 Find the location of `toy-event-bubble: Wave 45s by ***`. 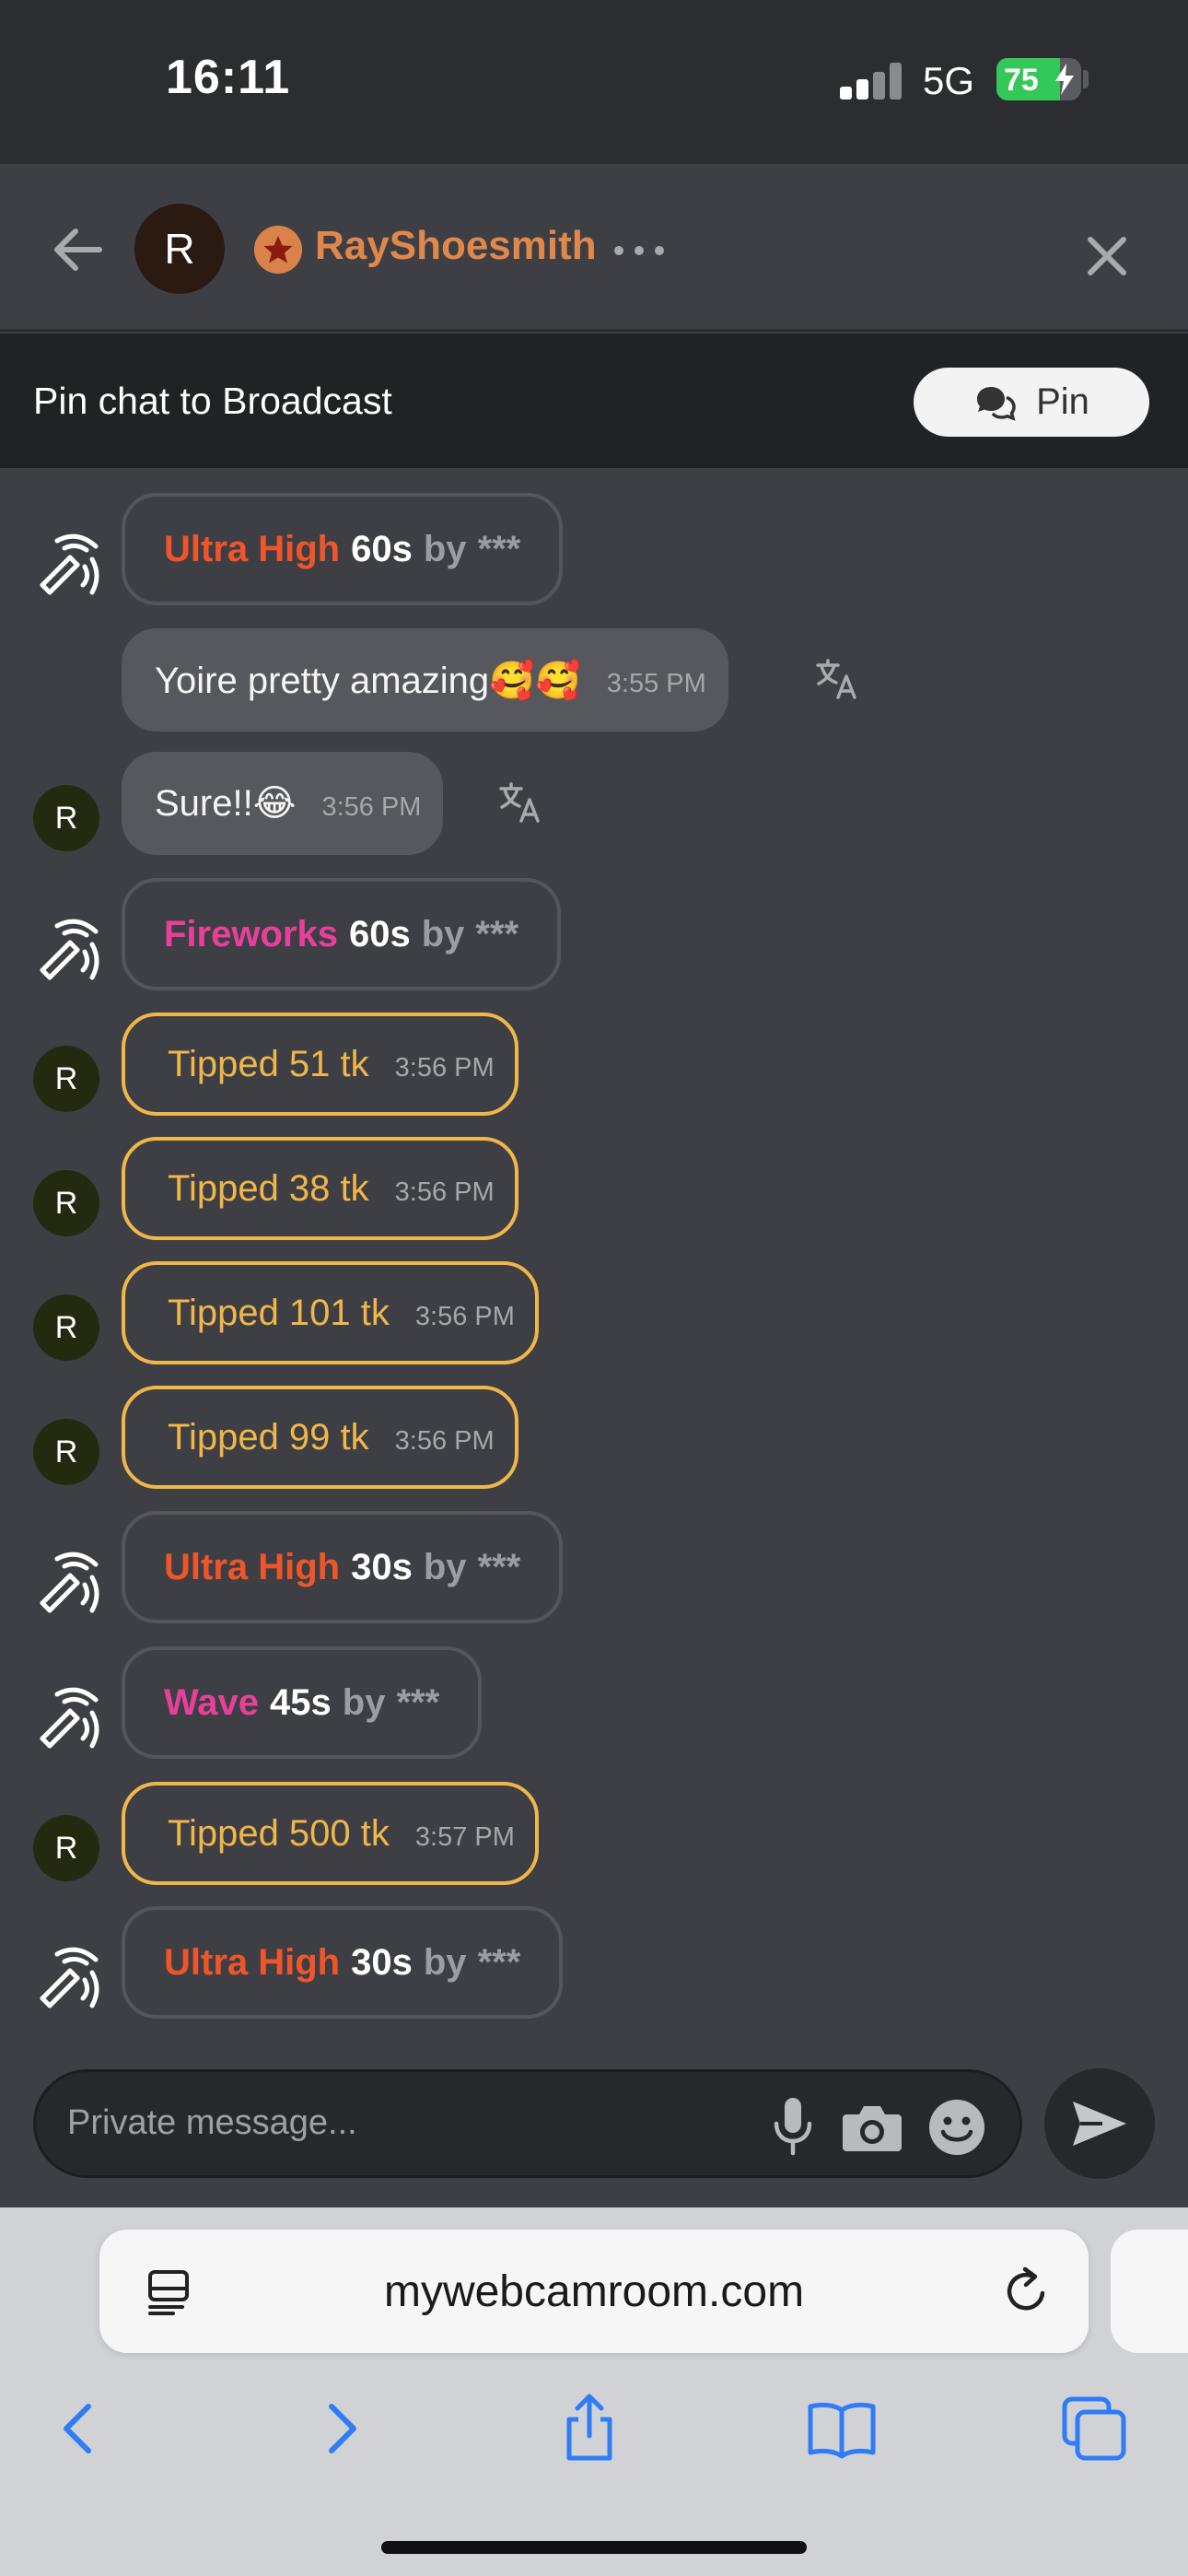

toy-event-bubble: Wave 45s by *** is located at coordinates (302, 1702).